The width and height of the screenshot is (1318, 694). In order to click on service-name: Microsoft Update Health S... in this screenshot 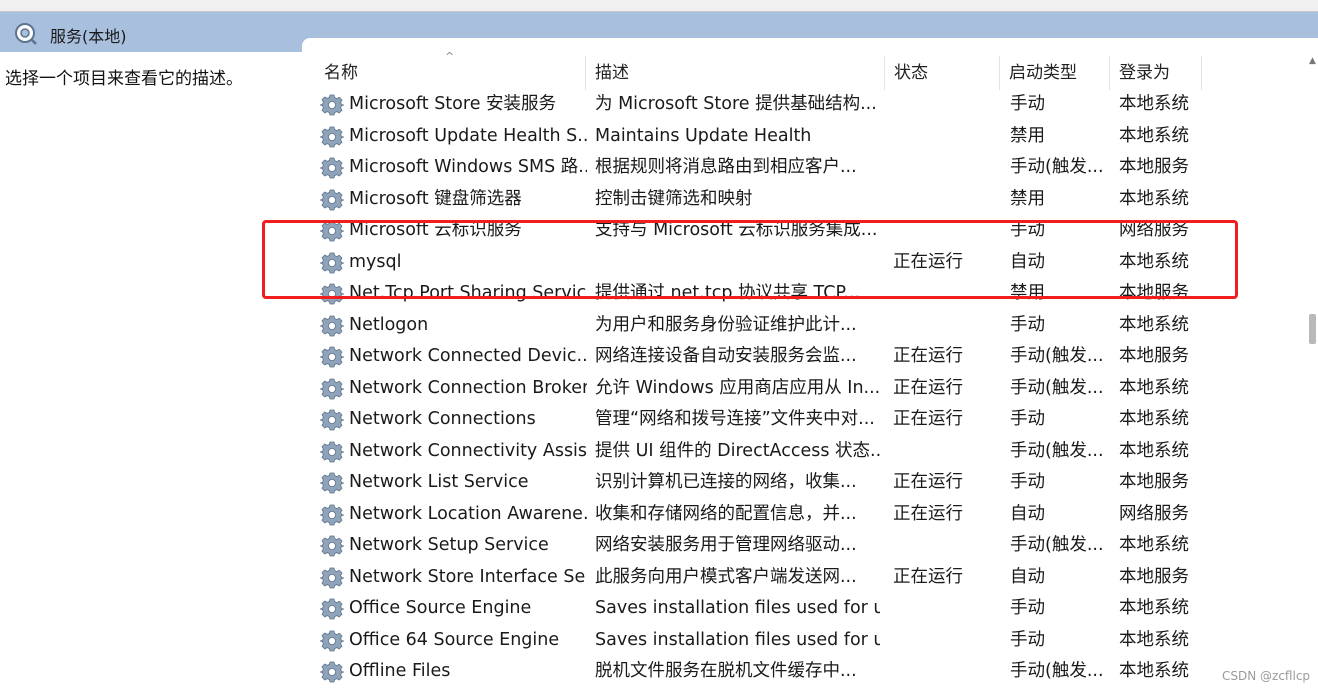, I will do `click(468, 135)`.